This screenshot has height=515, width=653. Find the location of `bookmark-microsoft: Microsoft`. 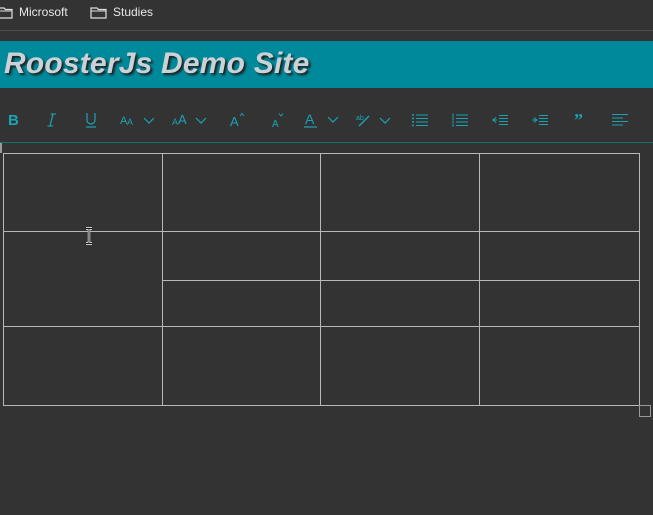

bookmark-microsoft: Microsoft is located at coordinates (34, 12).